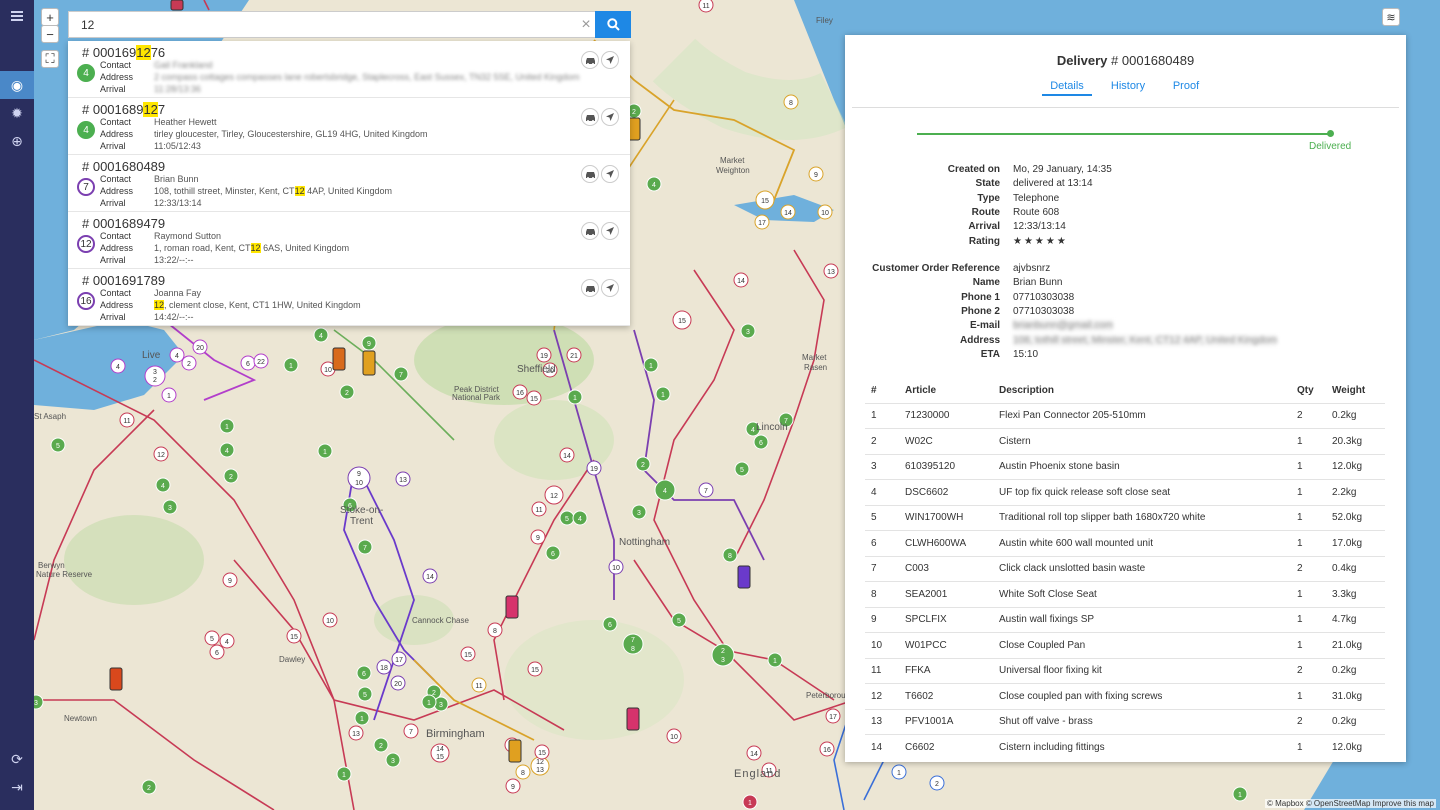 This screenshot has width=1440, height=810. Describe the element at coordinates (17, 85) in the screenshot. I see `map-nav-button: ◉` at that location.